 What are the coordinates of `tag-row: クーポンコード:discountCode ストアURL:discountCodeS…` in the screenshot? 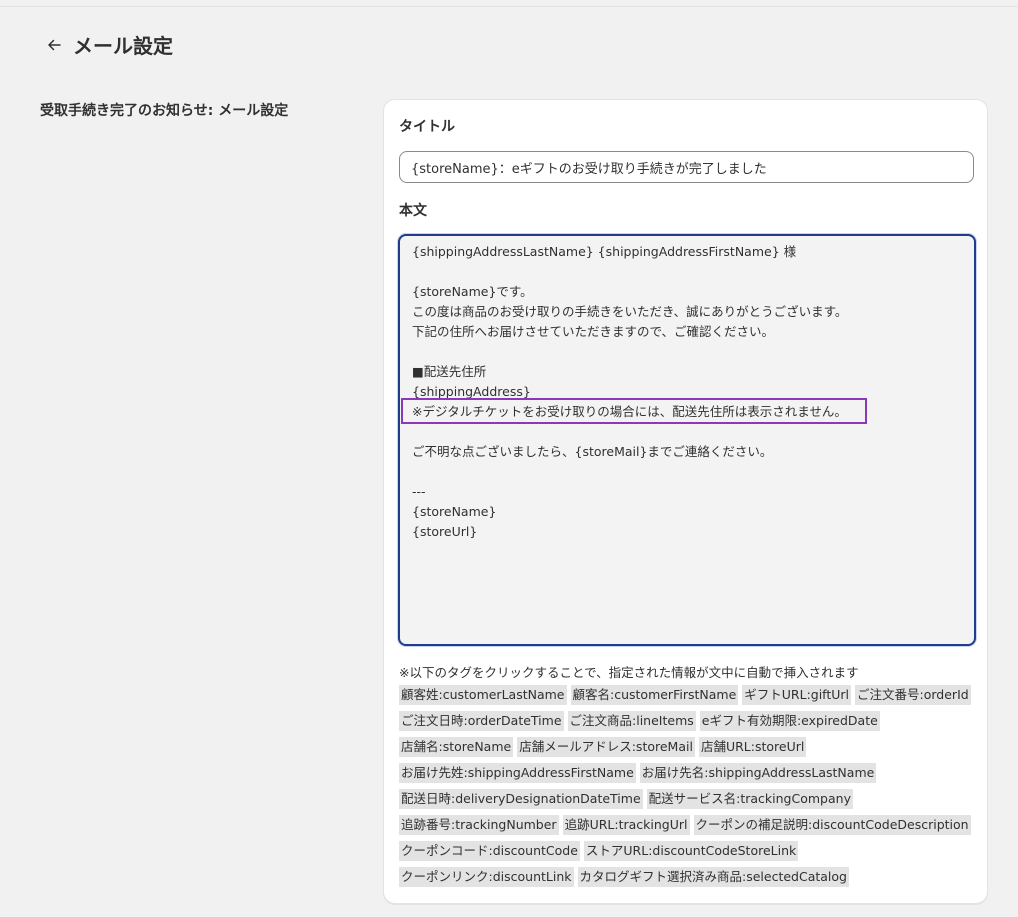 It's located at (691, 851).